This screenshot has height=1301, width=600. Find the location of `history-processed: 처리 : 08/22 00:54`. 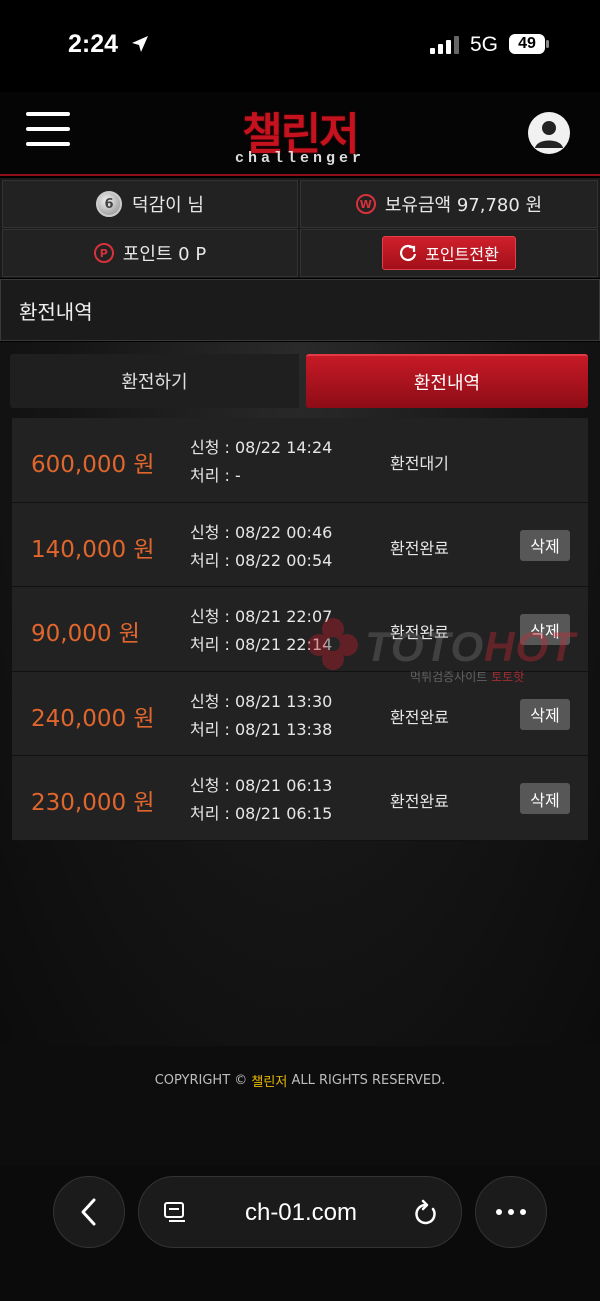

history-processed: 처리 : 08/22 00:54 is located at coordinates (261, 560).